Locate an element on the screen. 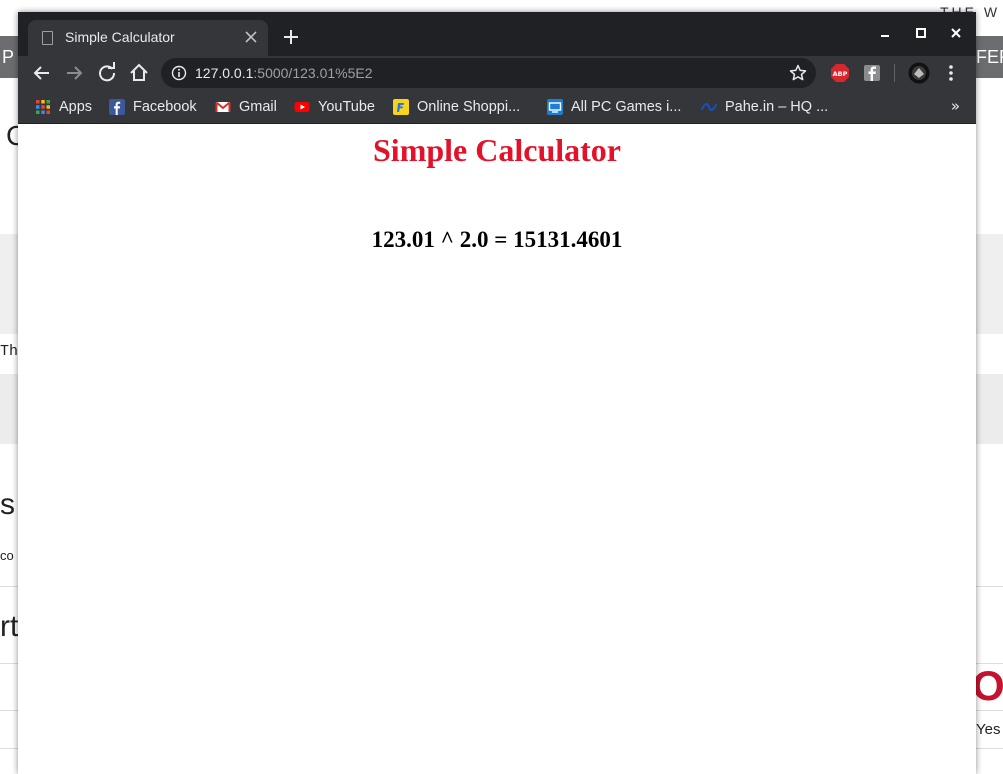  page-title: Simple Calculator is located at coordinates (497, 150).